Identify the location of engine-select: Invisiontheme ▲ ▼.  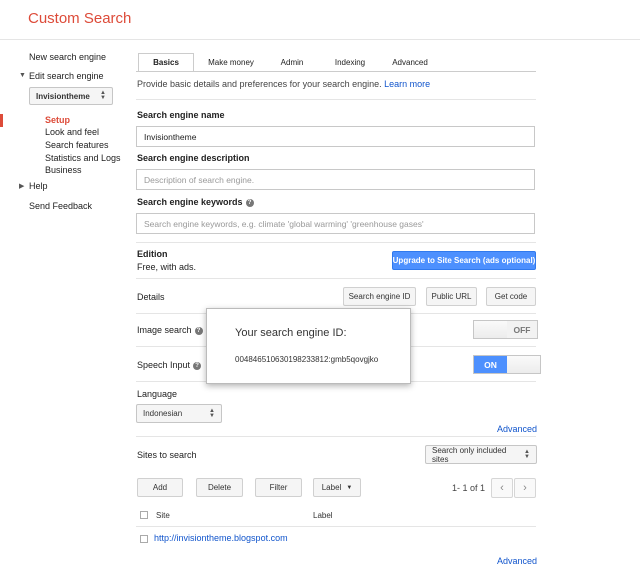
(71, 96).